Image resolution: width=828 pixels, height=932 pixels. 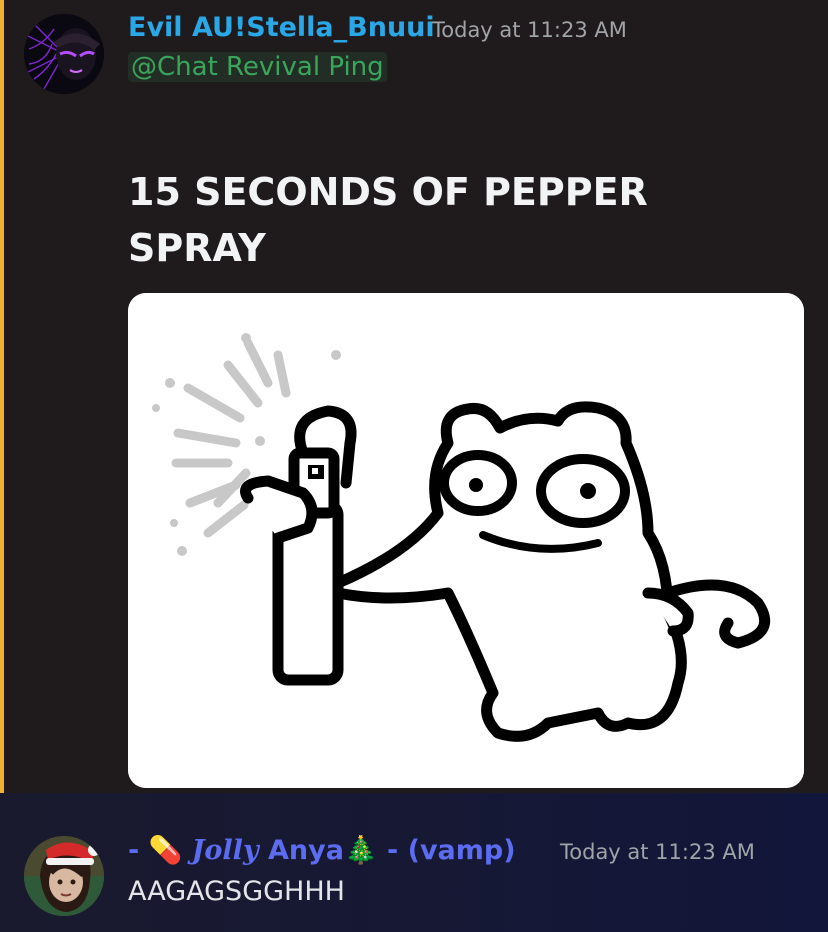 What do you see at coordinates (138, 850) in the screenshot?
I see `username-prefix: -` at bounding box center [138, 850].